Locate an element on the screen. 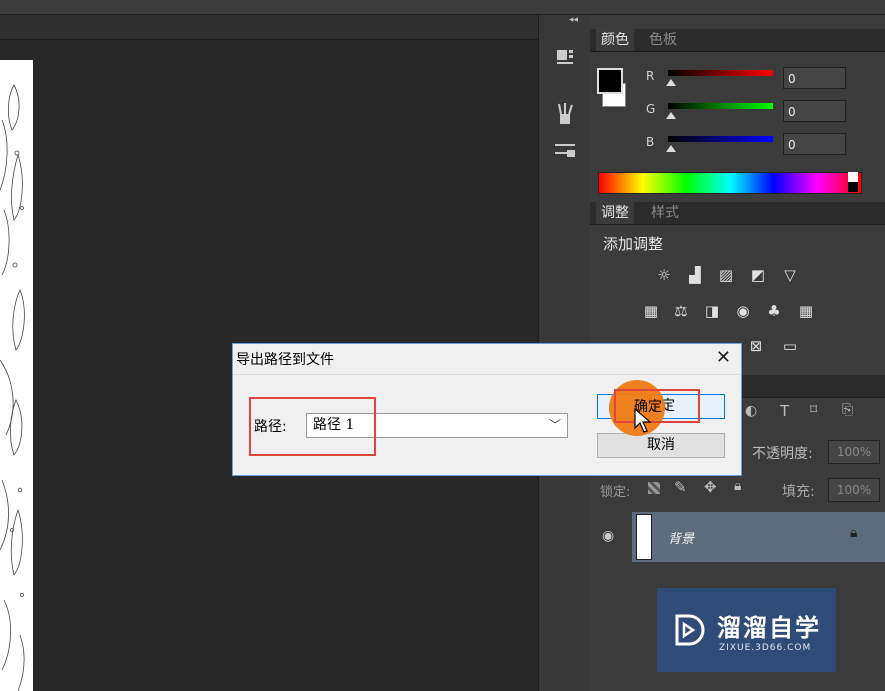  curves-icon: ▨ is located at coordinates (726, 275).